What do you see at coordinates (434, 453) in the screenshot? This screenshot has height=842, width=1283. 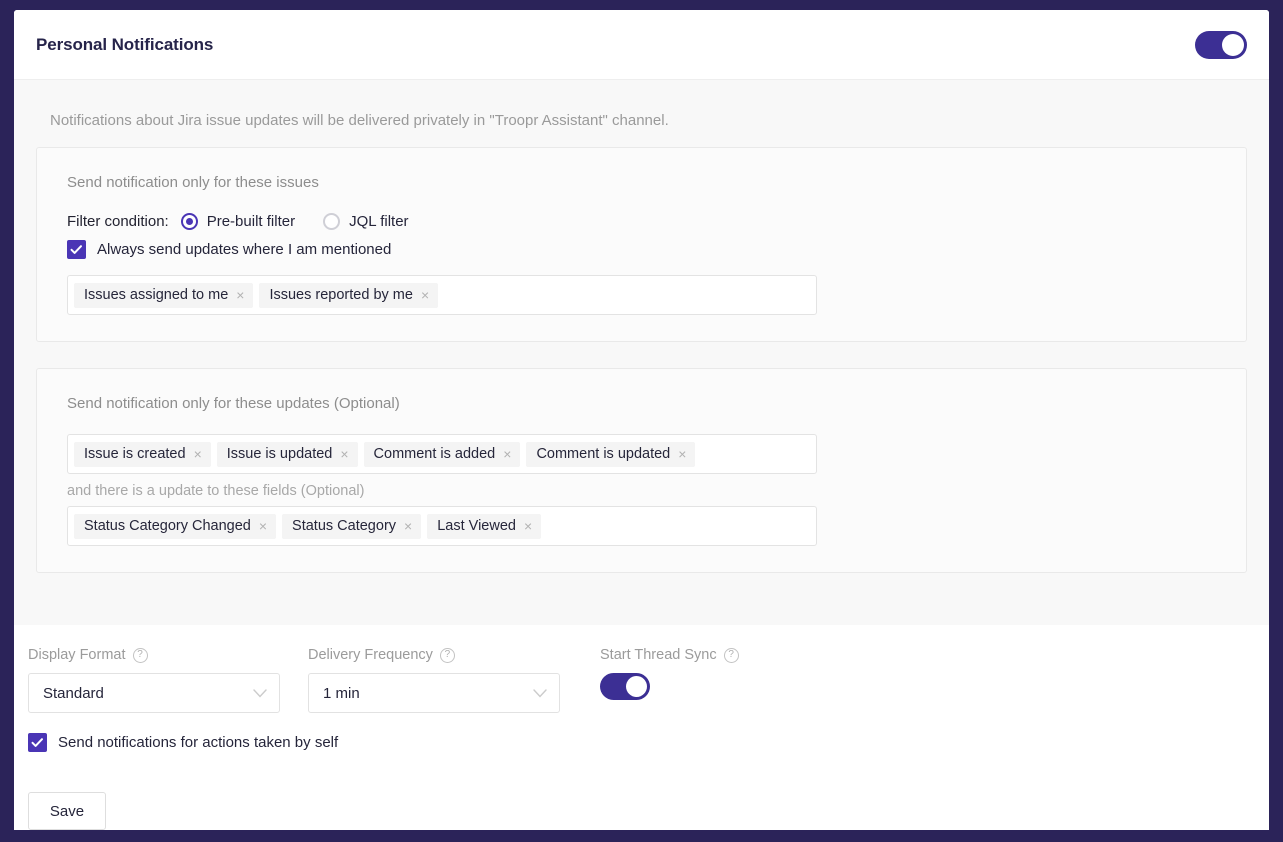 I see `tag-label: Comment is added` at bounding box center [434, 453].